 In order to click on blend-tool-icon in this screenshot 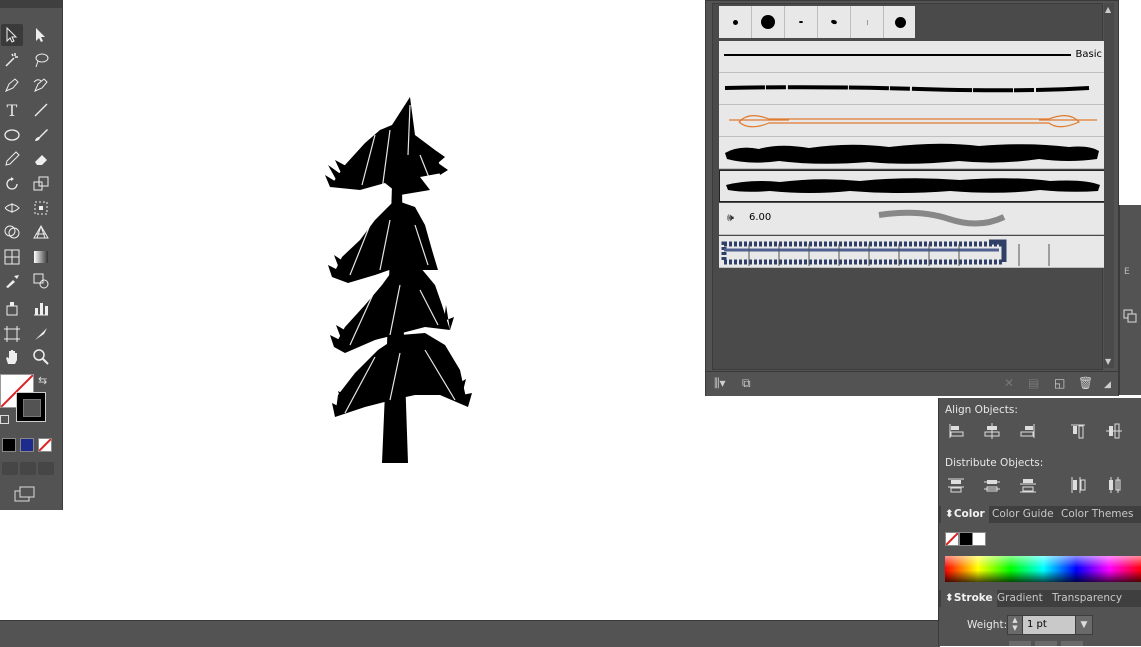, I will do `click(41, 281)`.